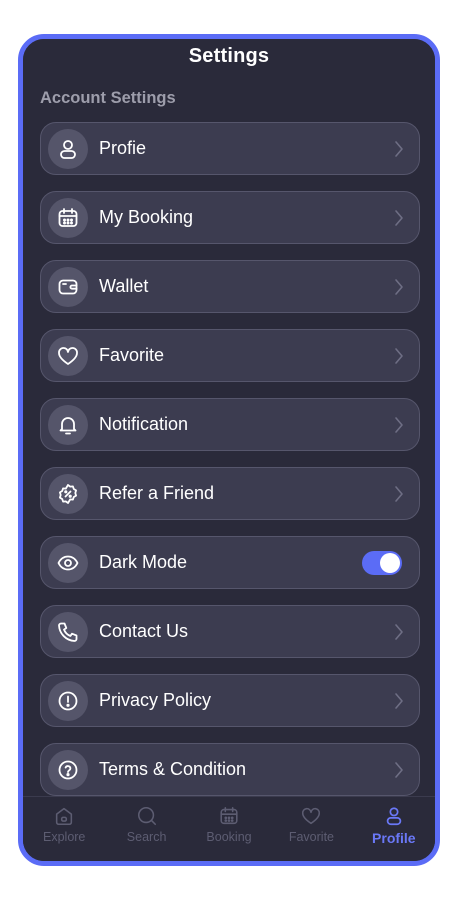 This screenshot has height=900, width=460. Describe the element at coordinates (123, 148) in the screenshot. I see `settings-item-label: Profie` at that location.